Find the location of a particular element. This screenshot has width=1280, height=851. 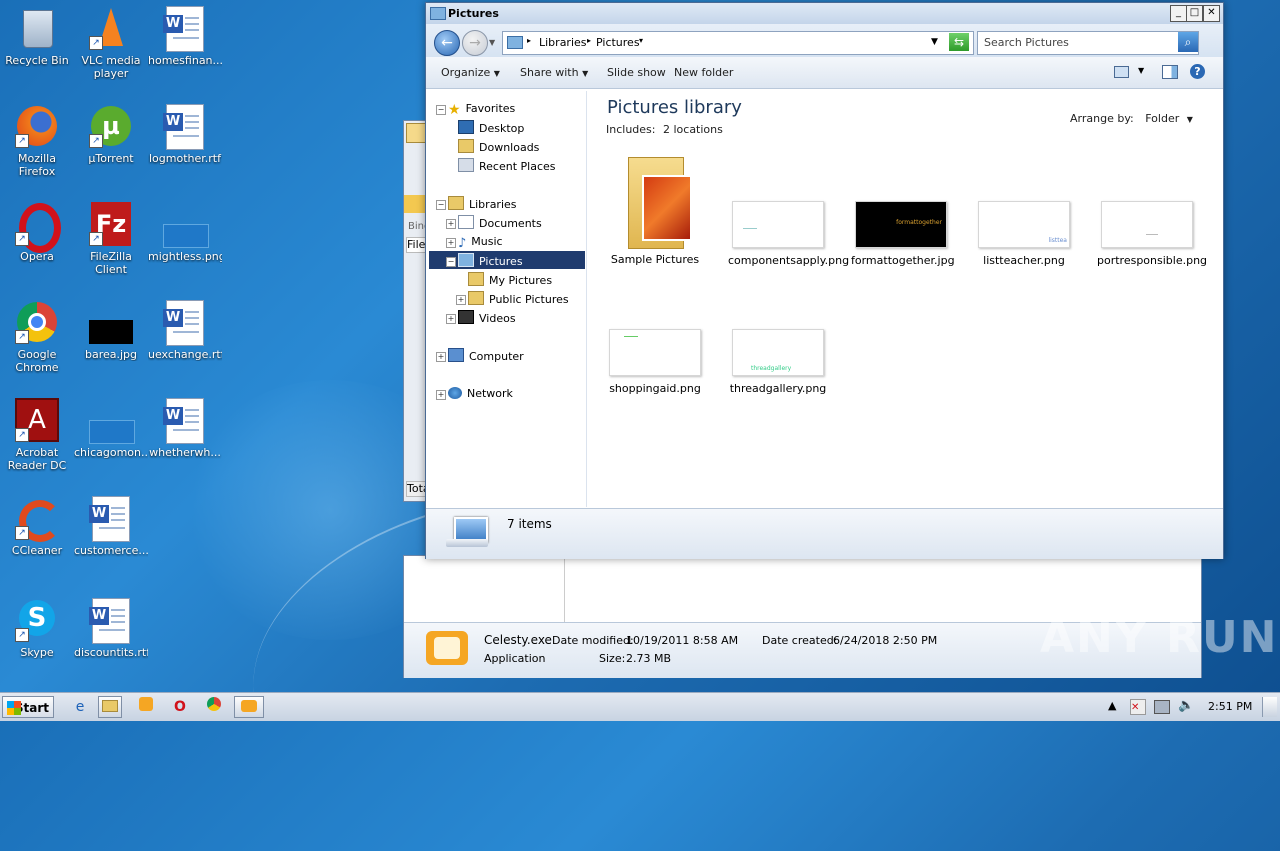

collapse-pictures-toggle: − is located at coordinates (451, 262).